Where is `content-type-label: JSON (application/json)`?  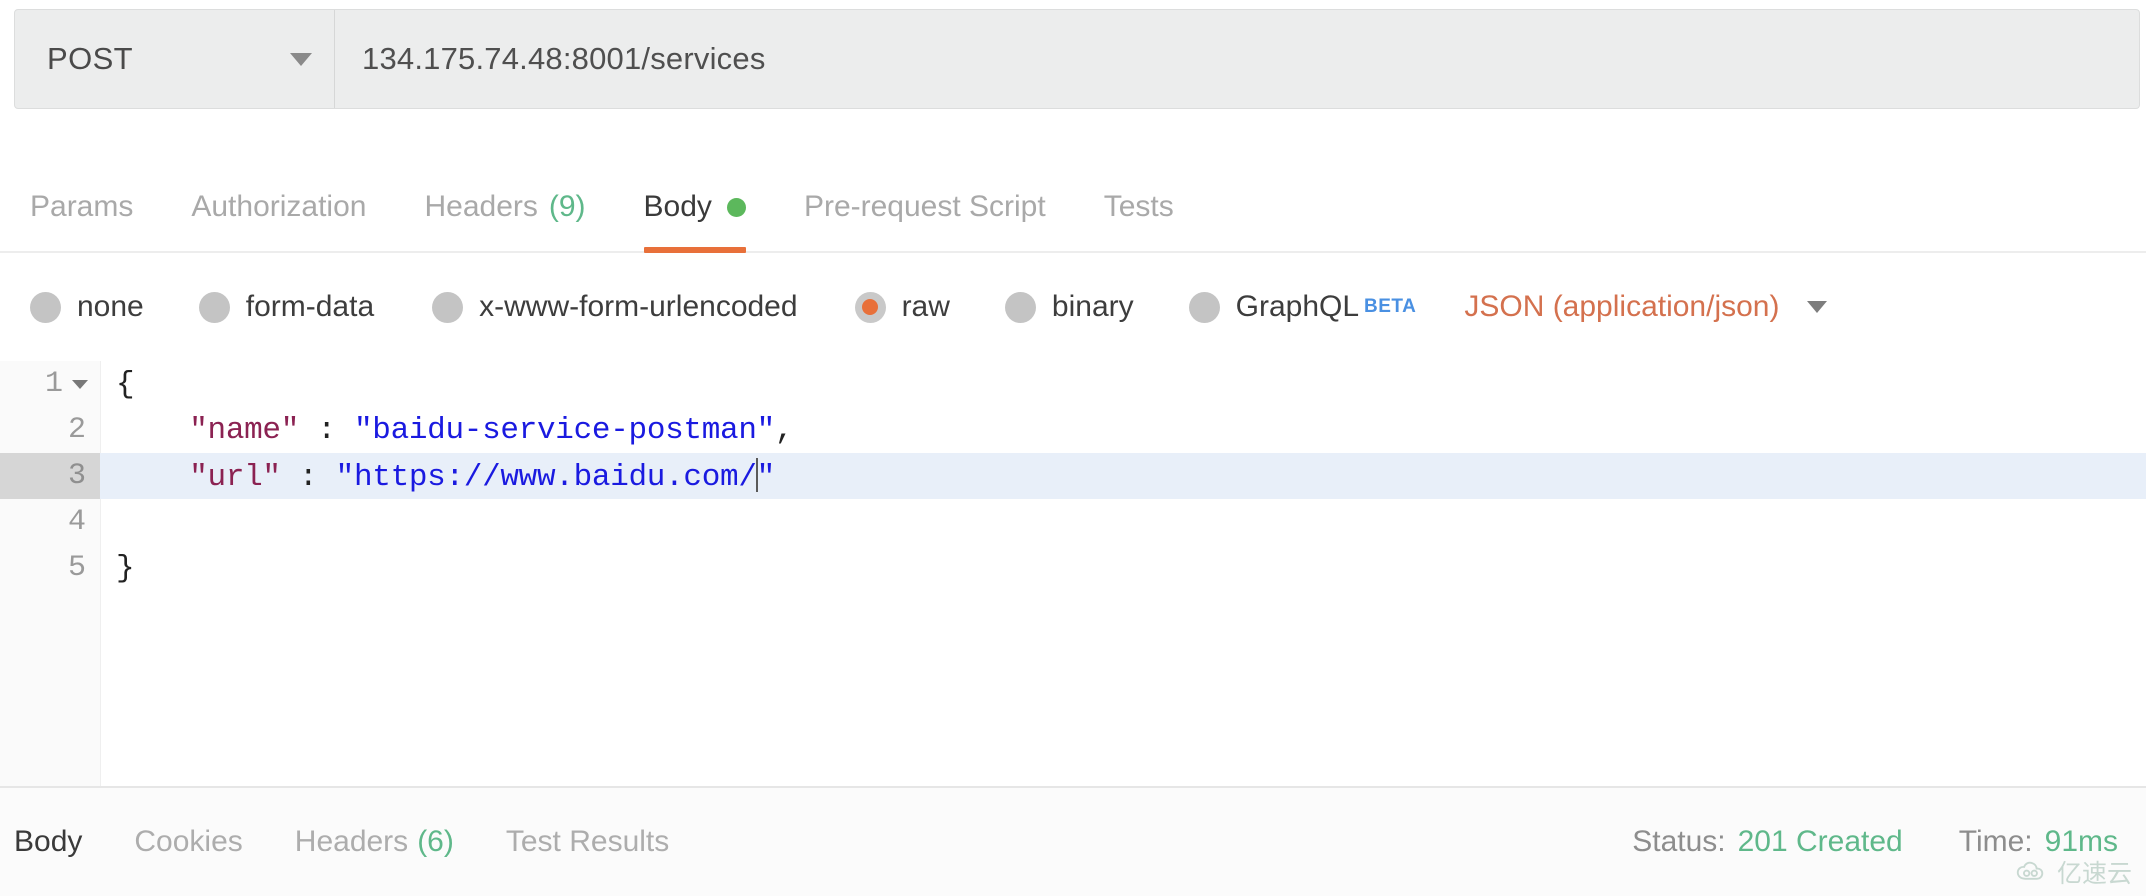
content-type-label: JSON (application/json) is located at coordinates (1622, 306).